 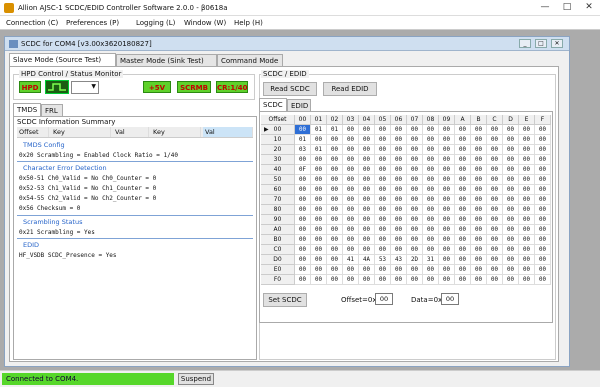 What do you see at coordinates (205, 23) in the screenshot?
I see `menu-window: Window (W)` at bounding box center [205, 23].